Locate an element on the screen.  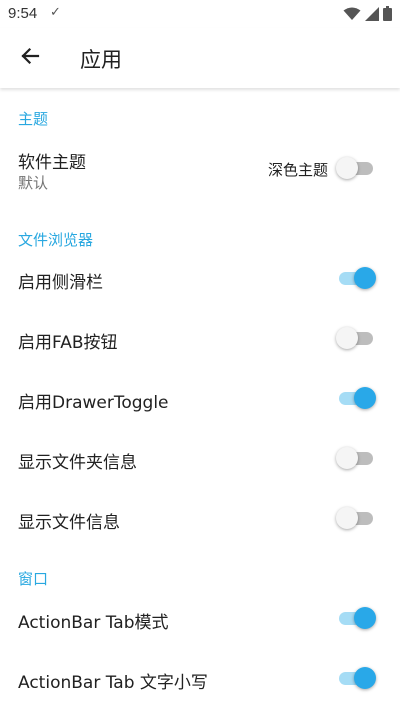
drawer-toggle-switch is located at coordinates (356, 398).